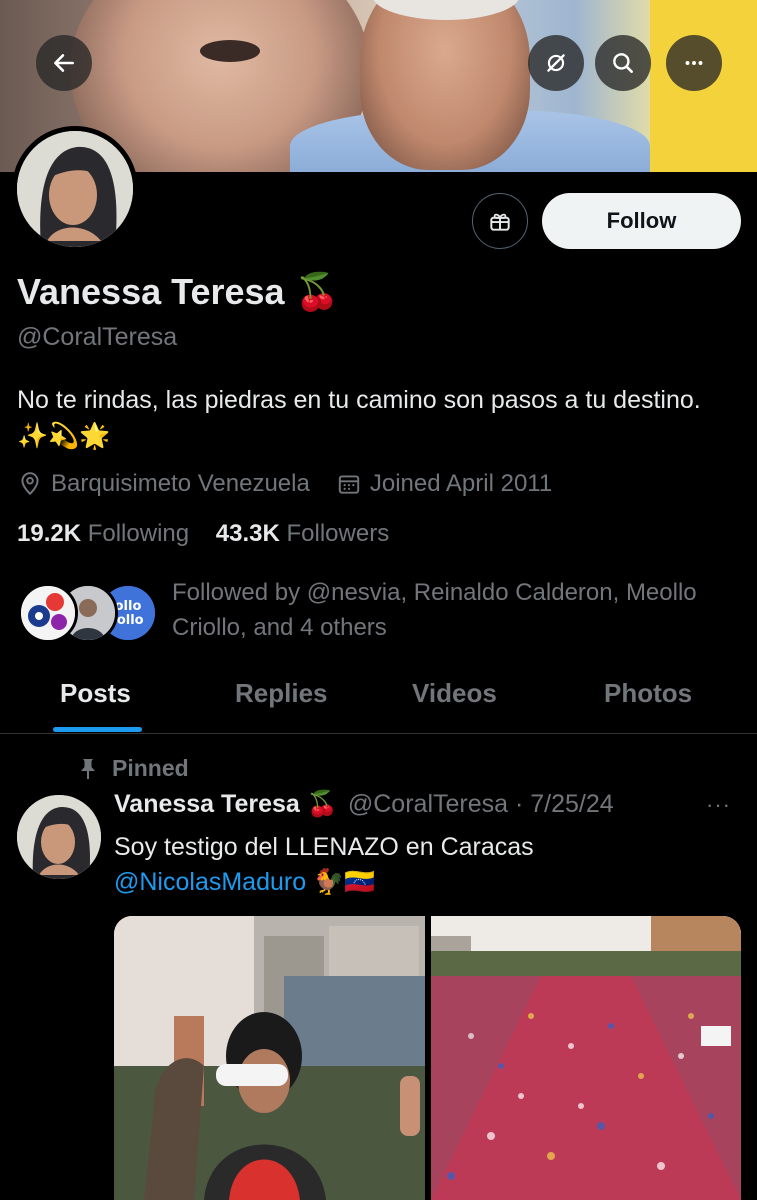  I want to click on profile-meta: Barquisimeto Venezuela Joined April 2011, so click(297, 484).